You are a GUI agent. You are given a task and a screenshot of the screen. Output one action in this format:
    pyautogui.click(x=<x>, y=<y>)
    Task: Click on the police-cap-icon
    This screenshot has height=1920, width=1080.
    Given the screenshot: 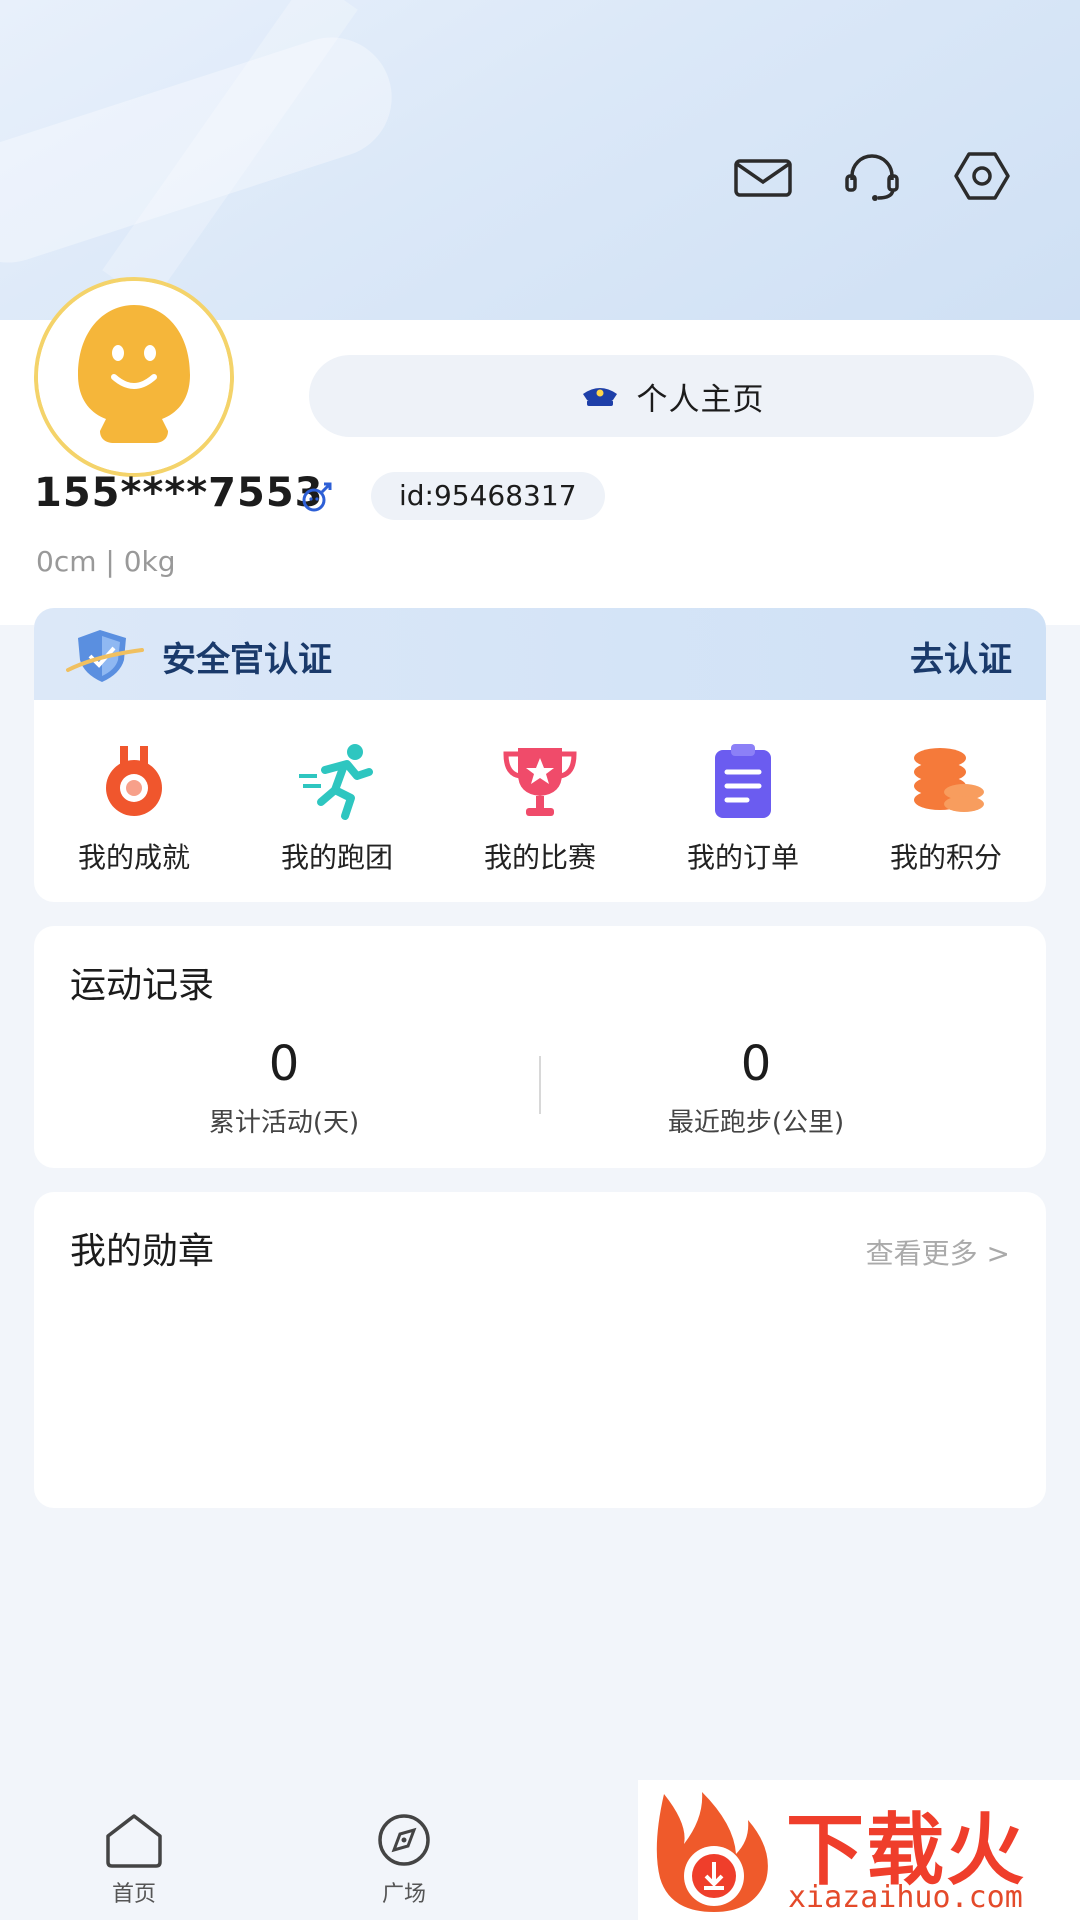 What is the action you would take?
    pyautogui.click(x=599, y=397)
    